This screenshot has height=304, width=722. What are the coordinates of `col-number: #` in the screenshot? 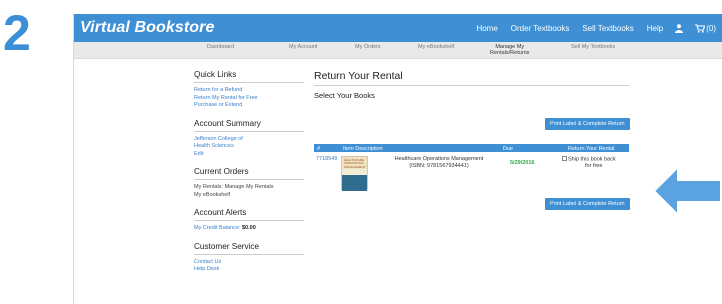 It's located at (319, 148).